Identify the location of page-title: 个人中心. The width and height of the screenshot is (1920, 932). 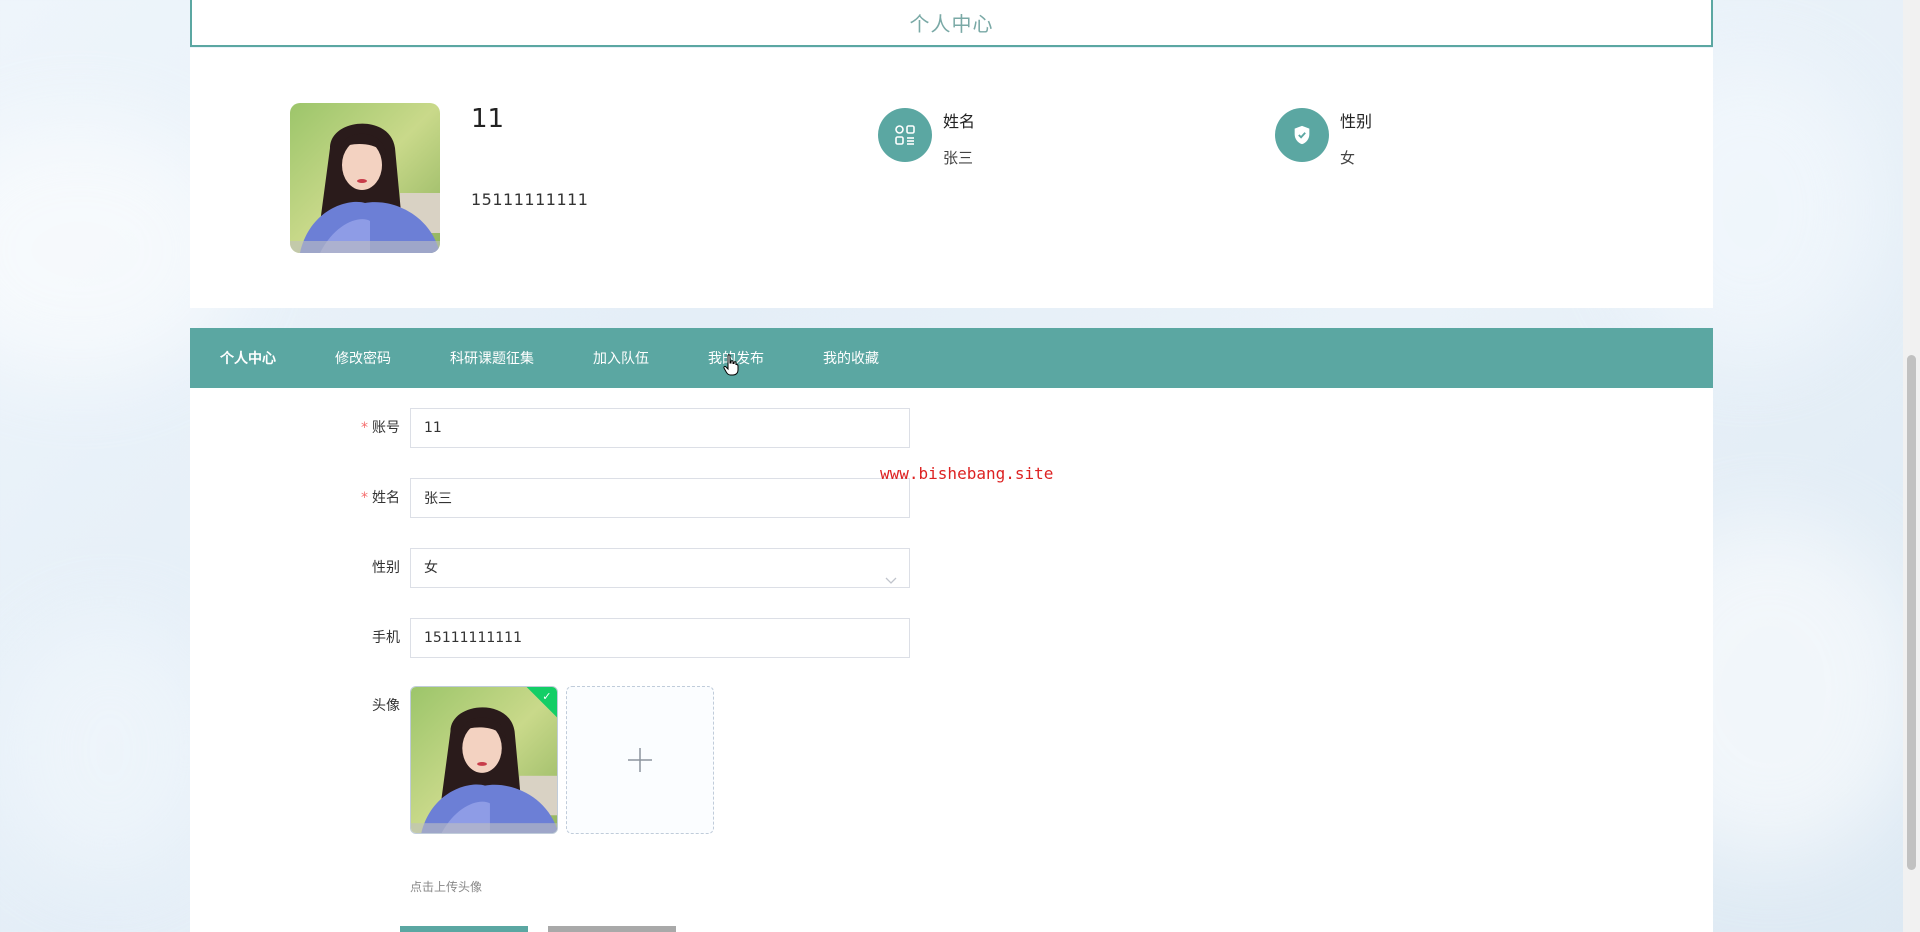
(951, 24).